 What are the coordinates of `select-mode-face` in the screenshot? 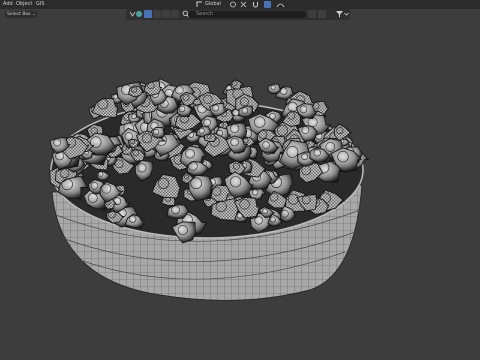 It's located at (166, 14).